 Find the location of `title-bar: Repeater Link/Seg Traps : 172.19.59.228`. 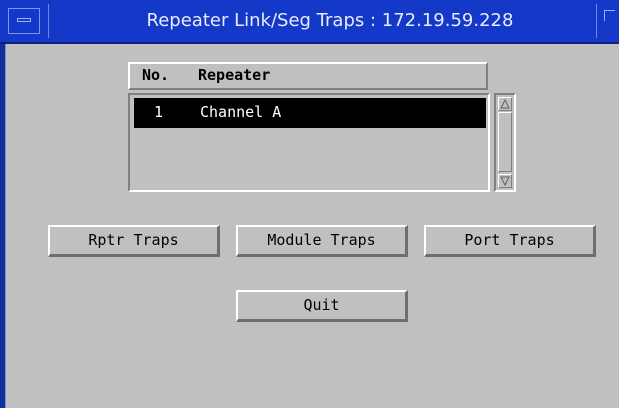

title-bar: Repeater Link/Seg Traps : 172.19.59.228 is located at coordinates (309, 22).